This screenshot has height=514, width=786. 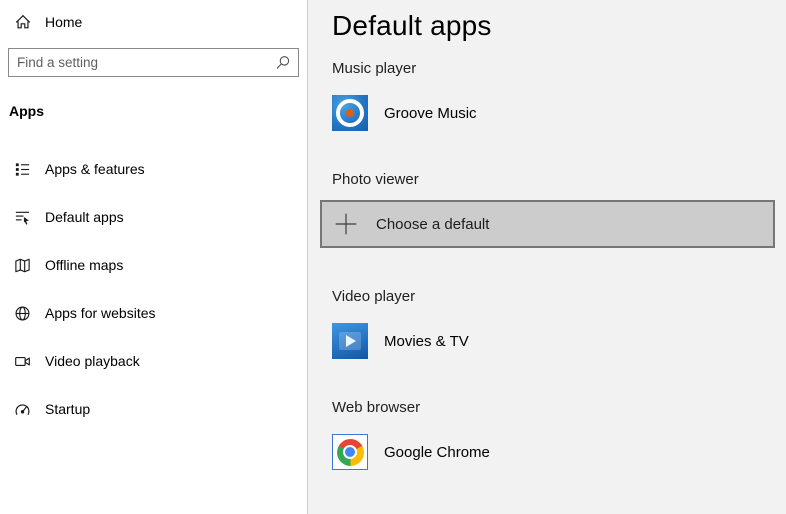 I want to click on default-apps-icon, so click(x=22, y=217).